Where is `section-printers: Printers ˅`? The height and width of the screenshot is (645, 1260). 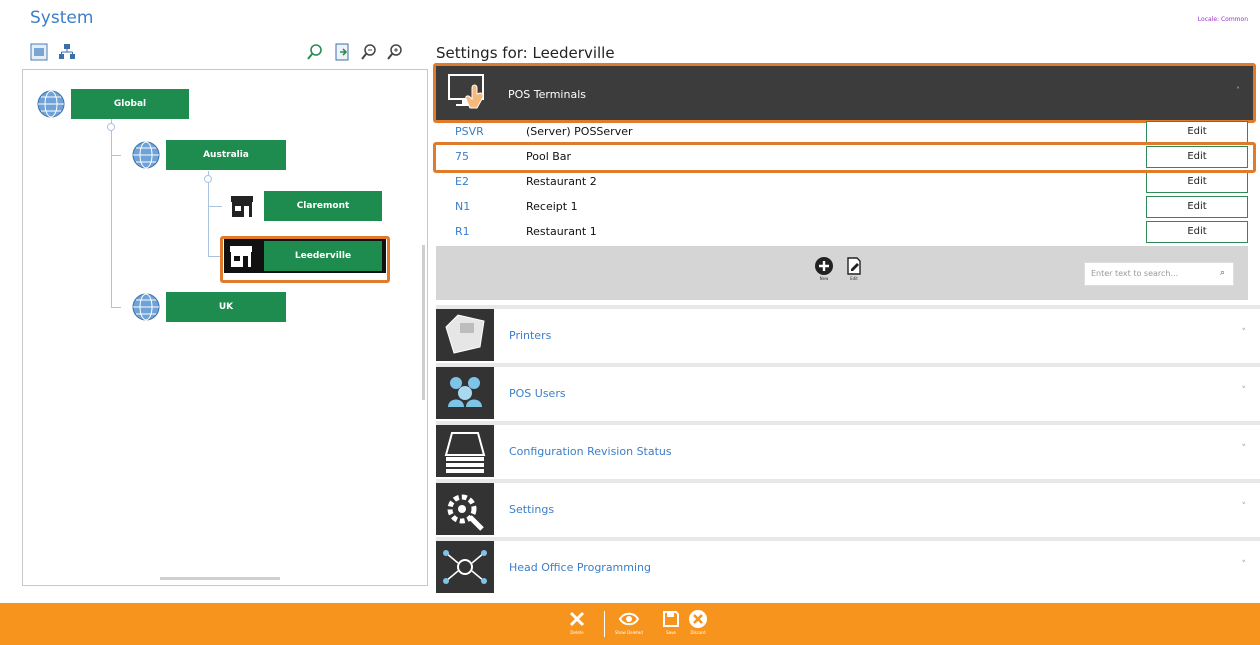 section-printers: Printers ˅ is located at coordinates (848, 333).